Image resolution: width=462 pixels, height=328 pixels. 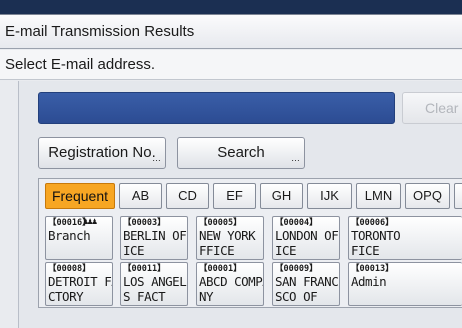 I want to click on group-icon: ♟♟♟, so click(x=90, y=222).